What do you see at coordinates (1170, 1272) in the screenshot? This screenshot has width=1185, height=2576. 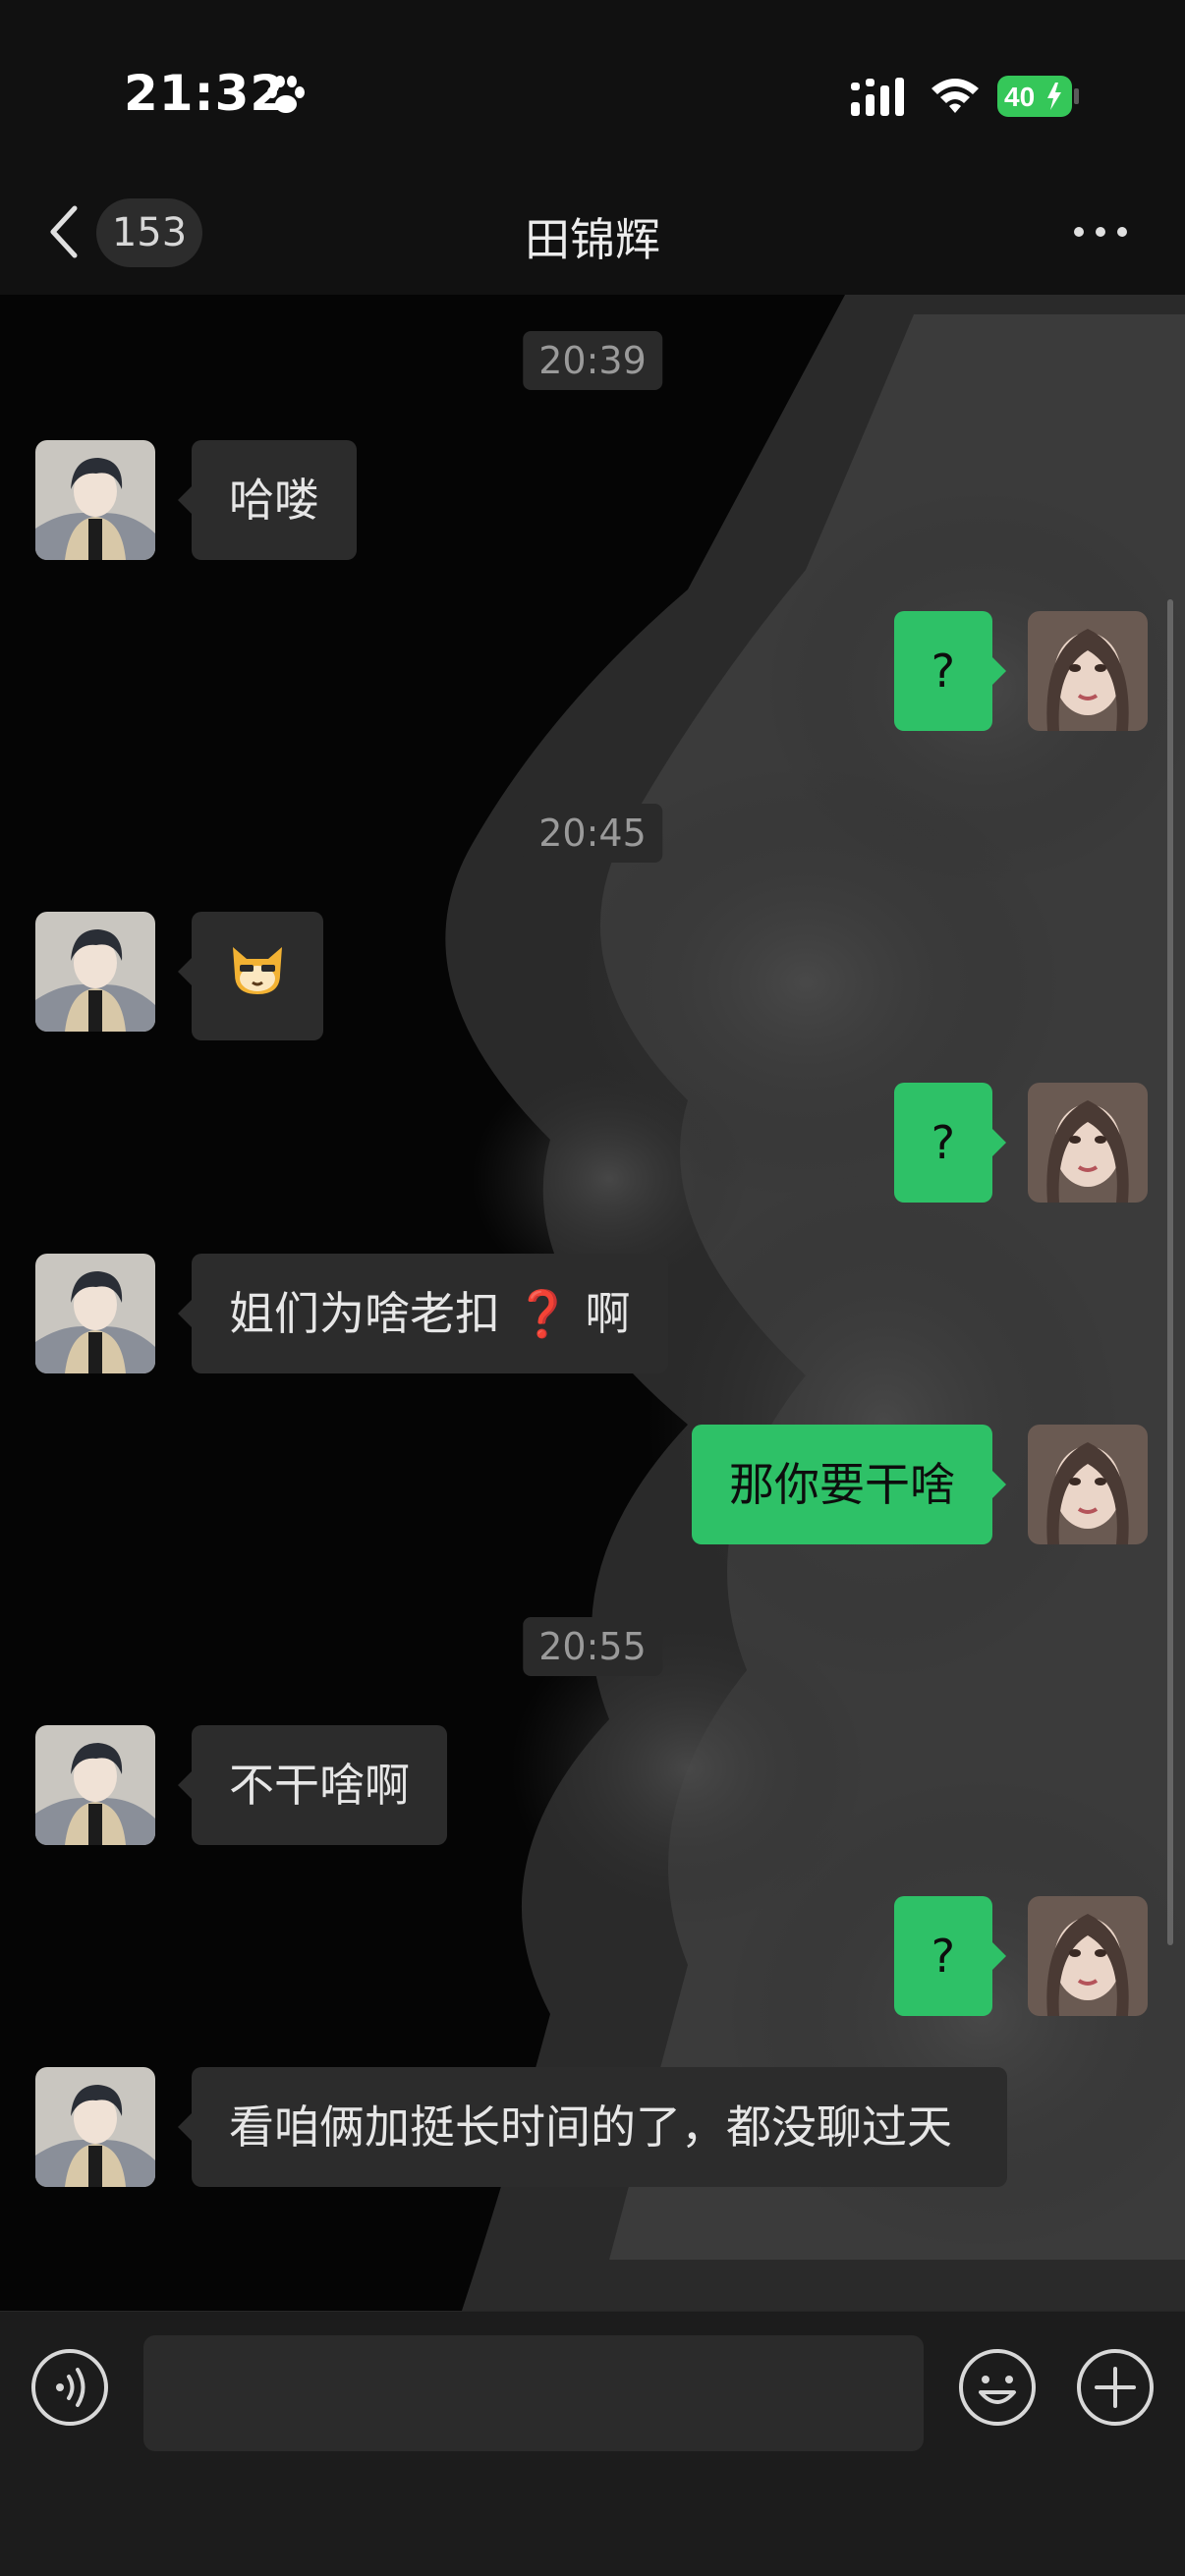 I see `chat-scrollbar` at bounding box center [1170, 1272].